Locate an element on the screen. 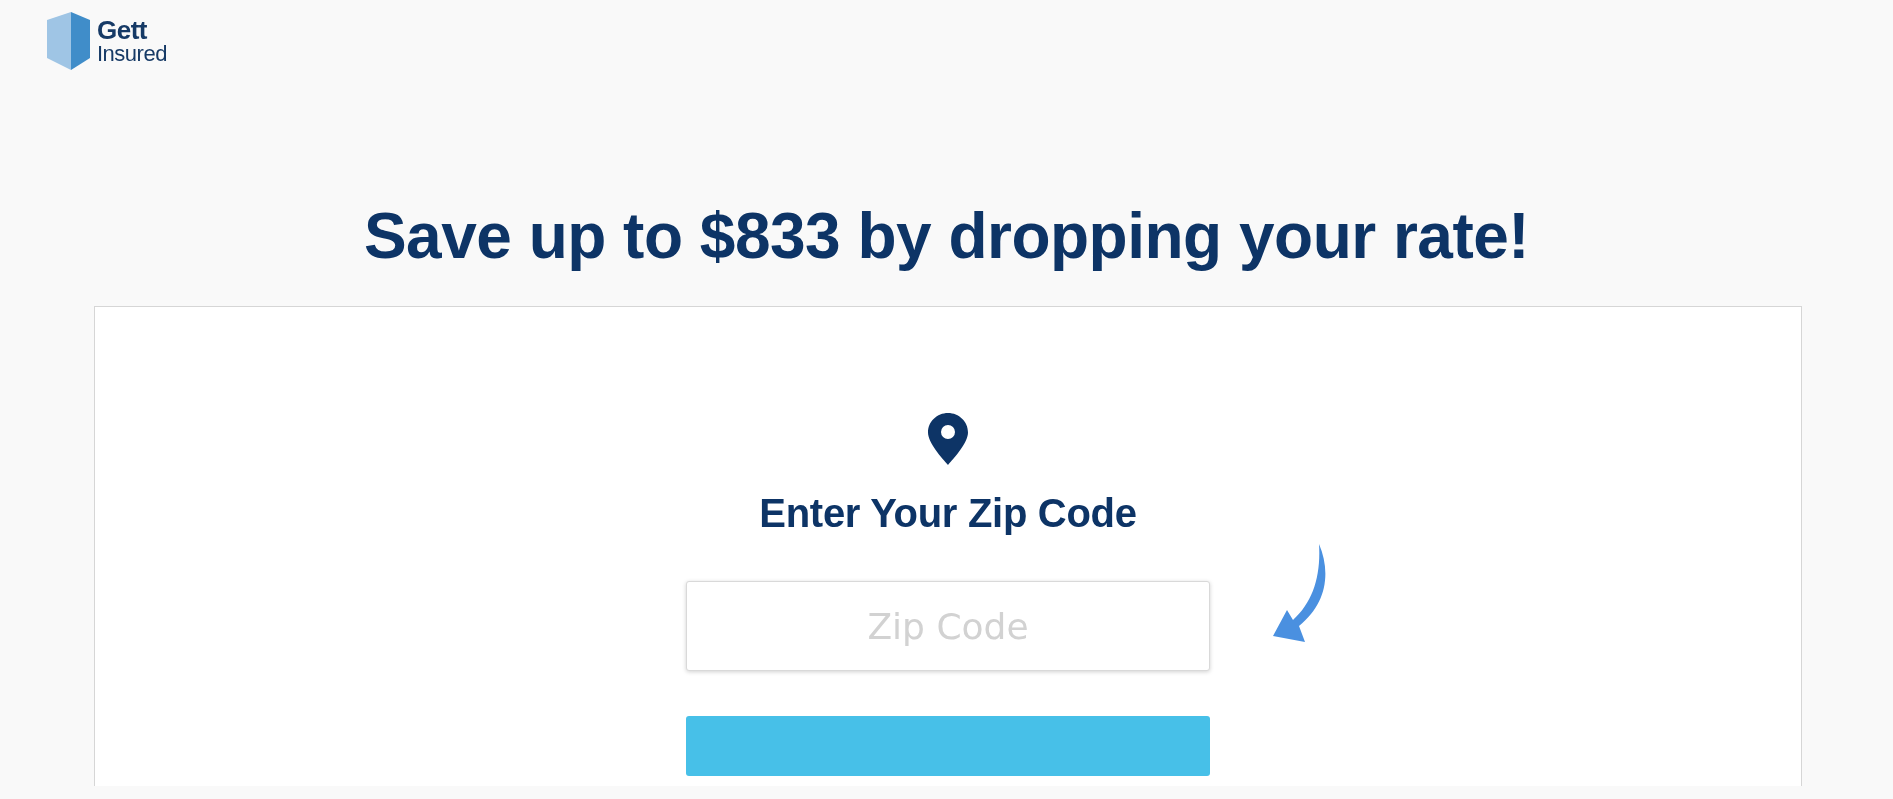  location-pin-icon is located at coordinates (948, 439).